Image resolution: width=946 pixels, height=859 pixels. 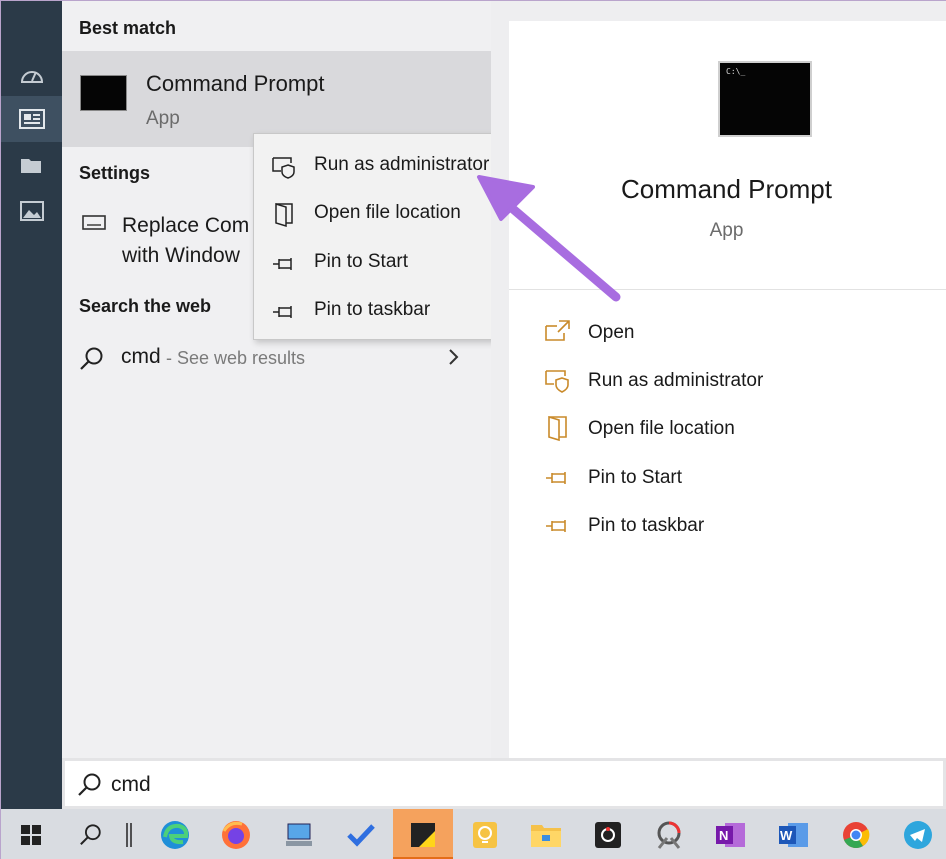 I want to click on file-explorer-icon, so click(x=546, y=835).